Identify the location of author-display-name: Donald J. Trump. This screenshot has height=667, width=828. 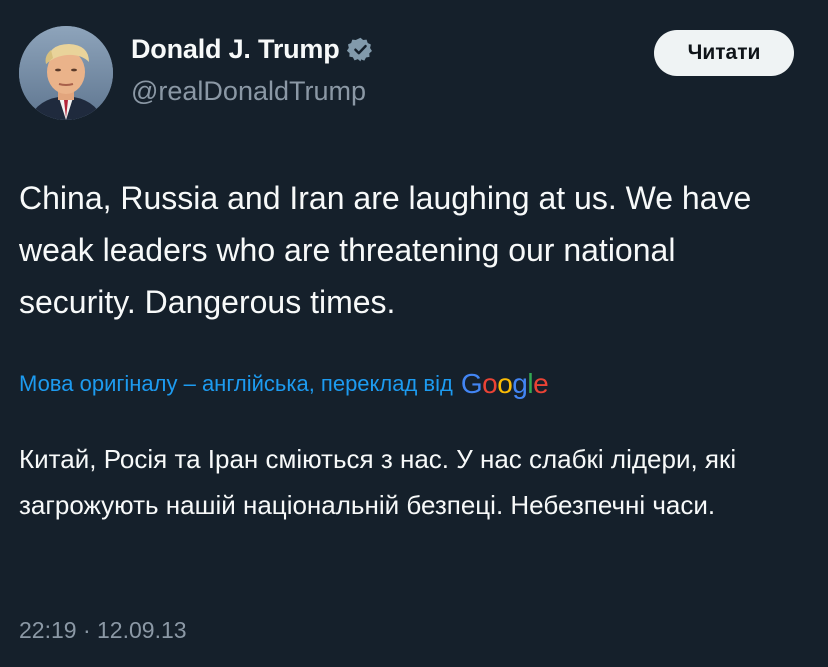
(235, 49).